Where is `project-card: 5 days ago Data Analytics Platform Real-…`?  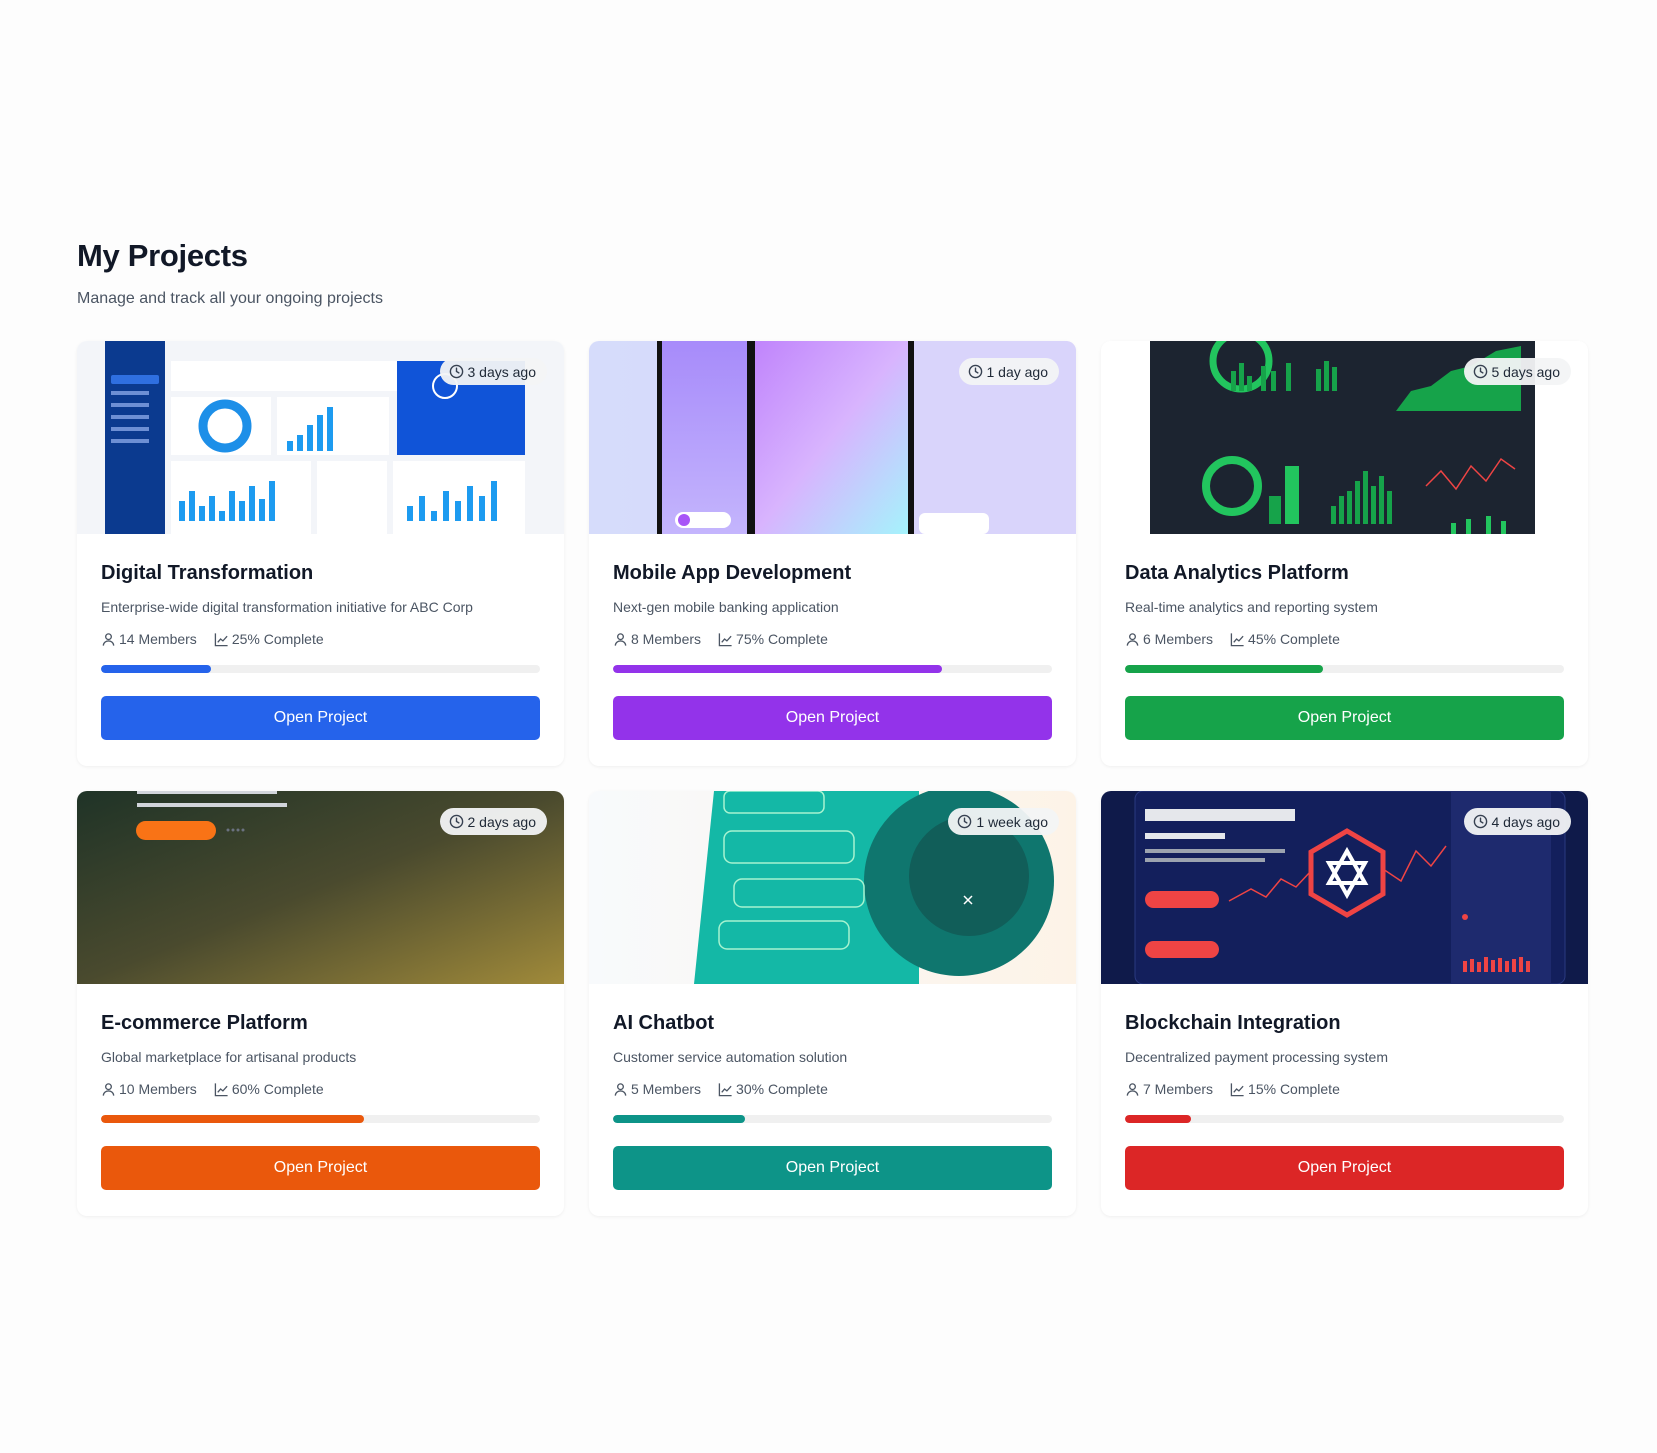
project-card: 5 days ago Data Analytics Platform Real-… is located at coordinates (1344, 553).